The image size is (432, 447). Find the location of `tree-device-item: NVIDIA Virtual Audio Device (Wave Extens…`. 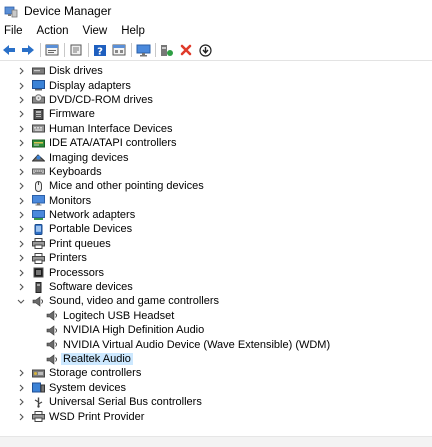

tree-device-item: NVIDIA Virtual Audio Device (Wave Extens… is located at coordinates (216, 344).